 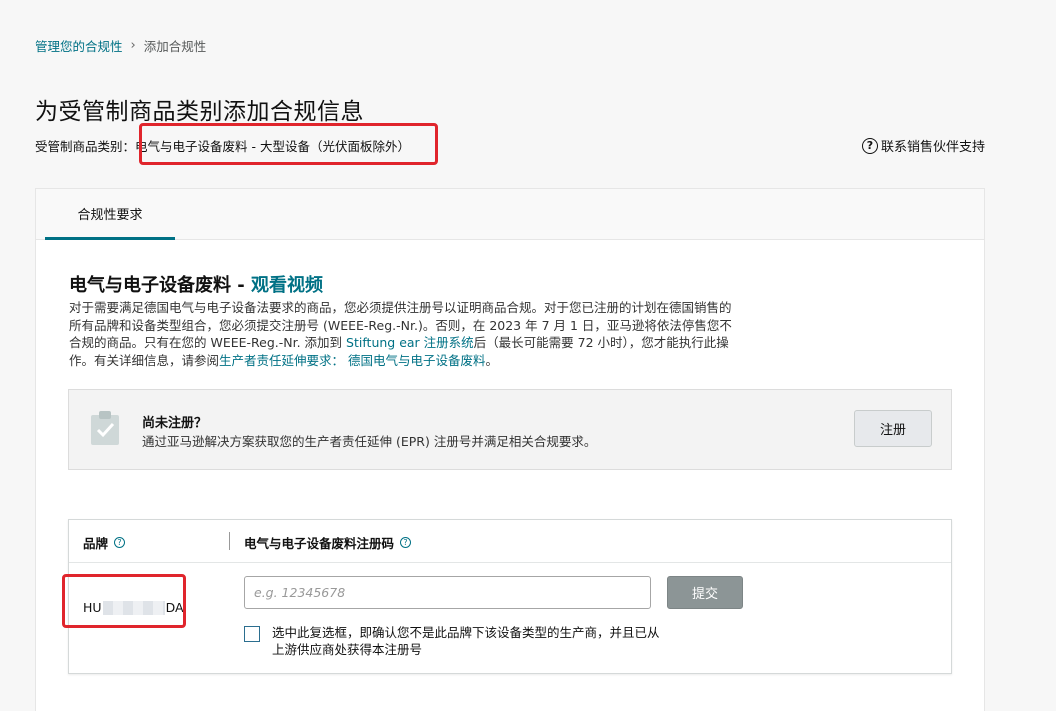 I want to click on column-header-brand: 品牌 ?, so click(x=104, y=542).